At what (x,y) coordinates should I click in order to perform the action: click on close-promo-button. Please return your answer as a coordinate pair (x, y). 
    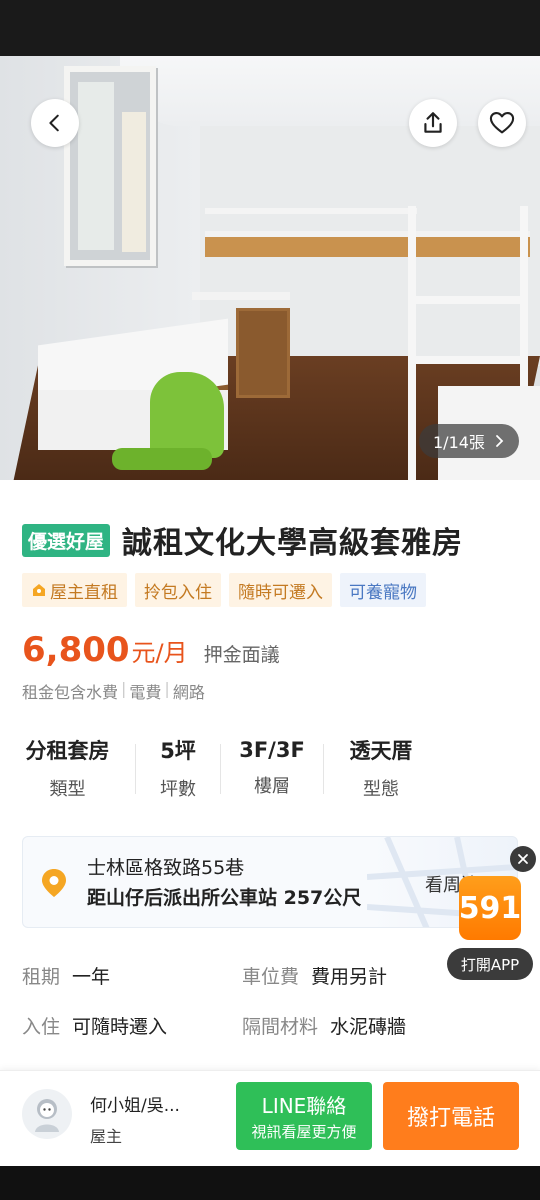
    Looking at the image, I should click on (523, 859).